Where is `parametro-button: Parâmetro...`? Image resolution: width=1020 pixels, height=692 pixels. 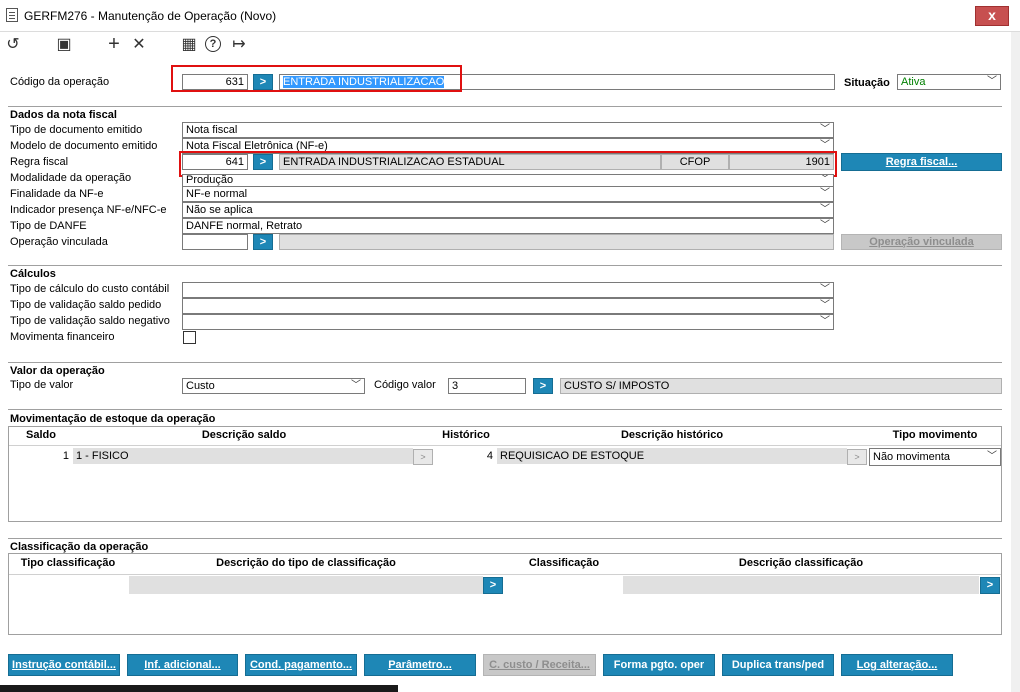
parametro-button: Parâmetro... is located at coordinates (420, 665).